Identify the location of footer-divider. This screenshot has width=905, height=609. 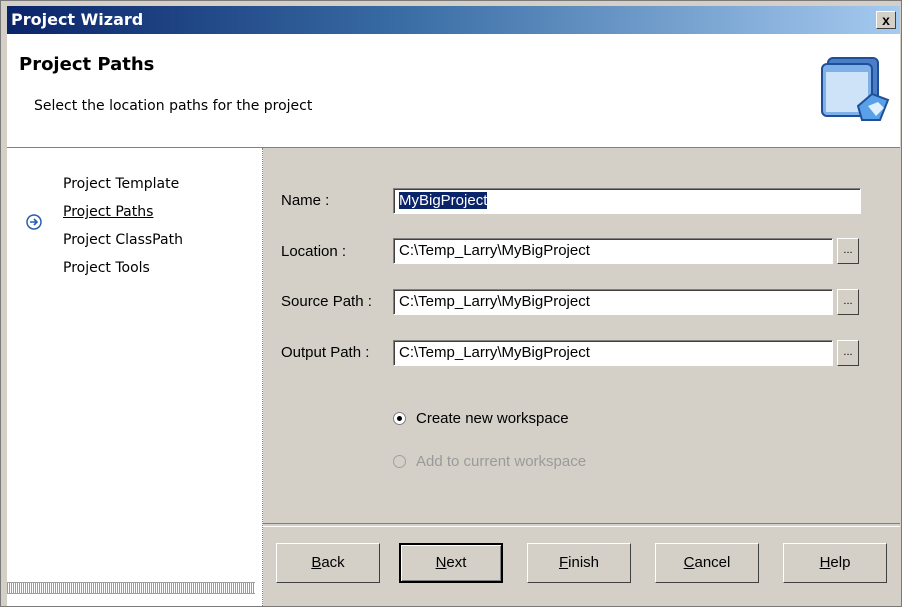
(581, 525).